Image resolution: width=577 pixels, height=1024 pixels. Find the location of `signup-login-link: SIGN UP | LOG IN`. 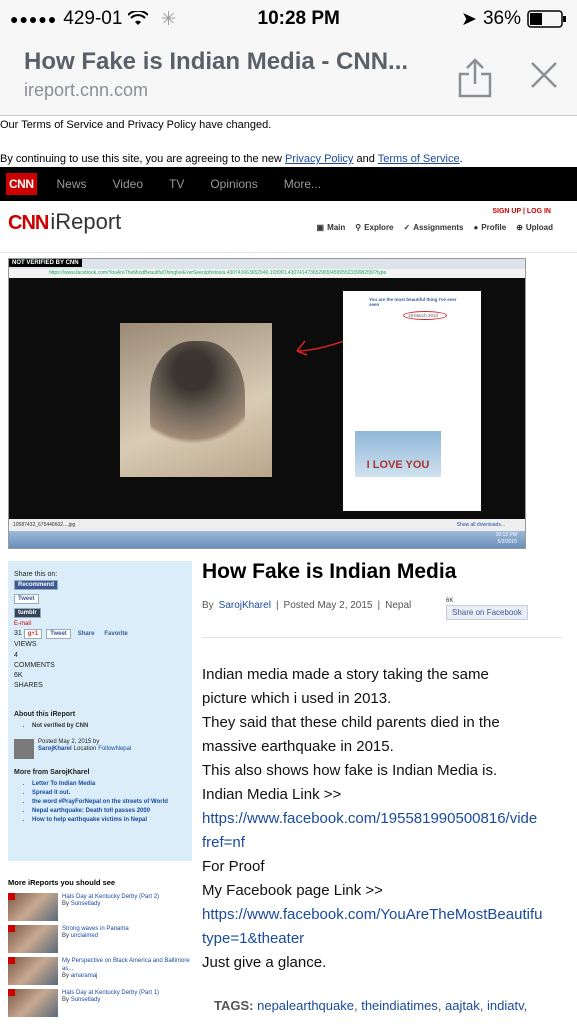

signup-login-link: SIGN UP | LOG IN is located at coordinates (521, 211).